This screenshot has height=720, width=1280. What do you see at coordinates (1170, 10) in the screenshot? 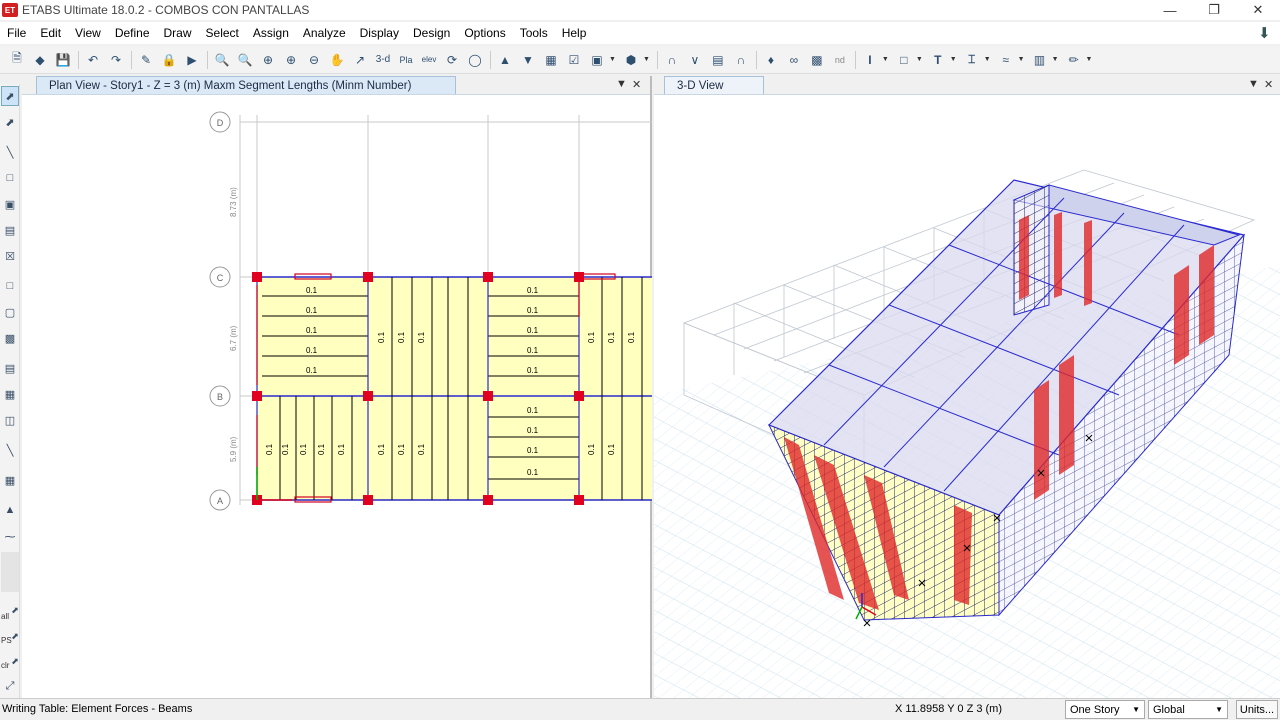
I see `minimize-button: —` at bounding box center [1170, 10].